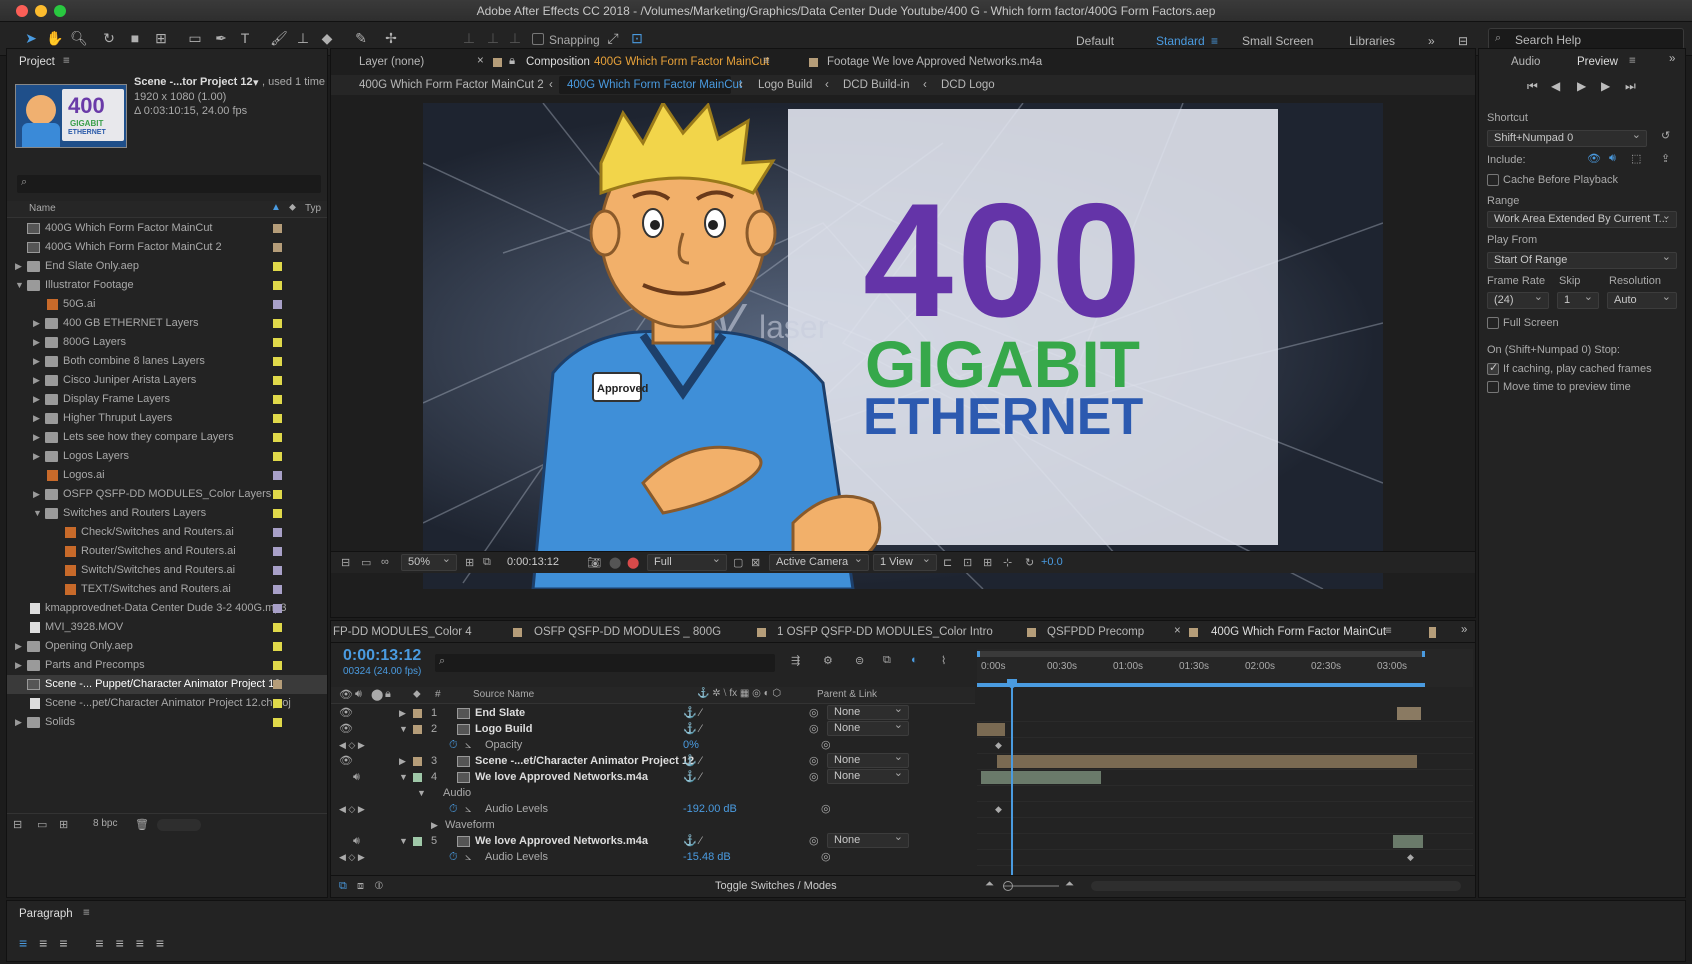 This screenshot has width=1692, height=964. I want to click on cache-before-playback-checkbox, so click(1493, 180).